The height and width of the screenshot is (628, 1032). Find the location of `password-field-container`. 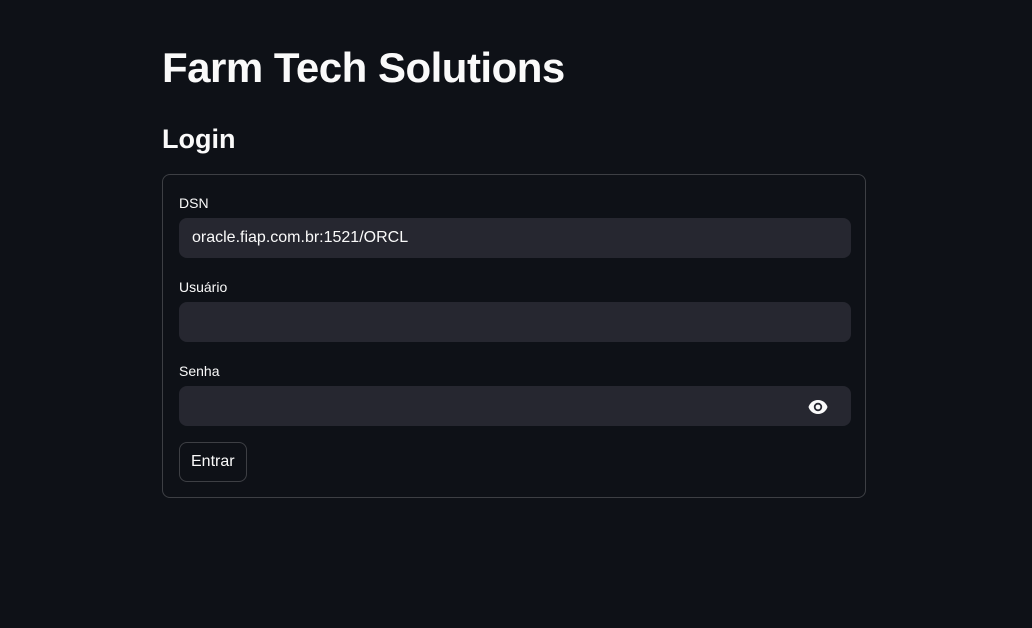

password-field-container is located at coordinates (515, 406).